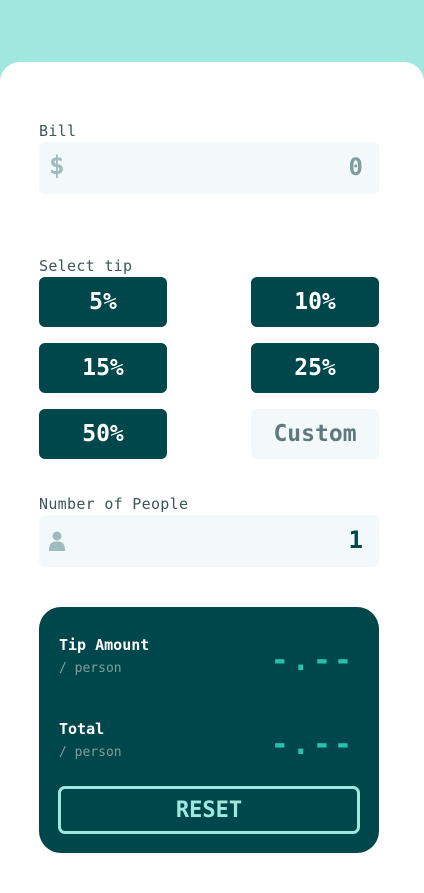  Describe the element at coordinates (90, 668) in the screenshot. I see `tip-amount-per-person: / person` at that location.